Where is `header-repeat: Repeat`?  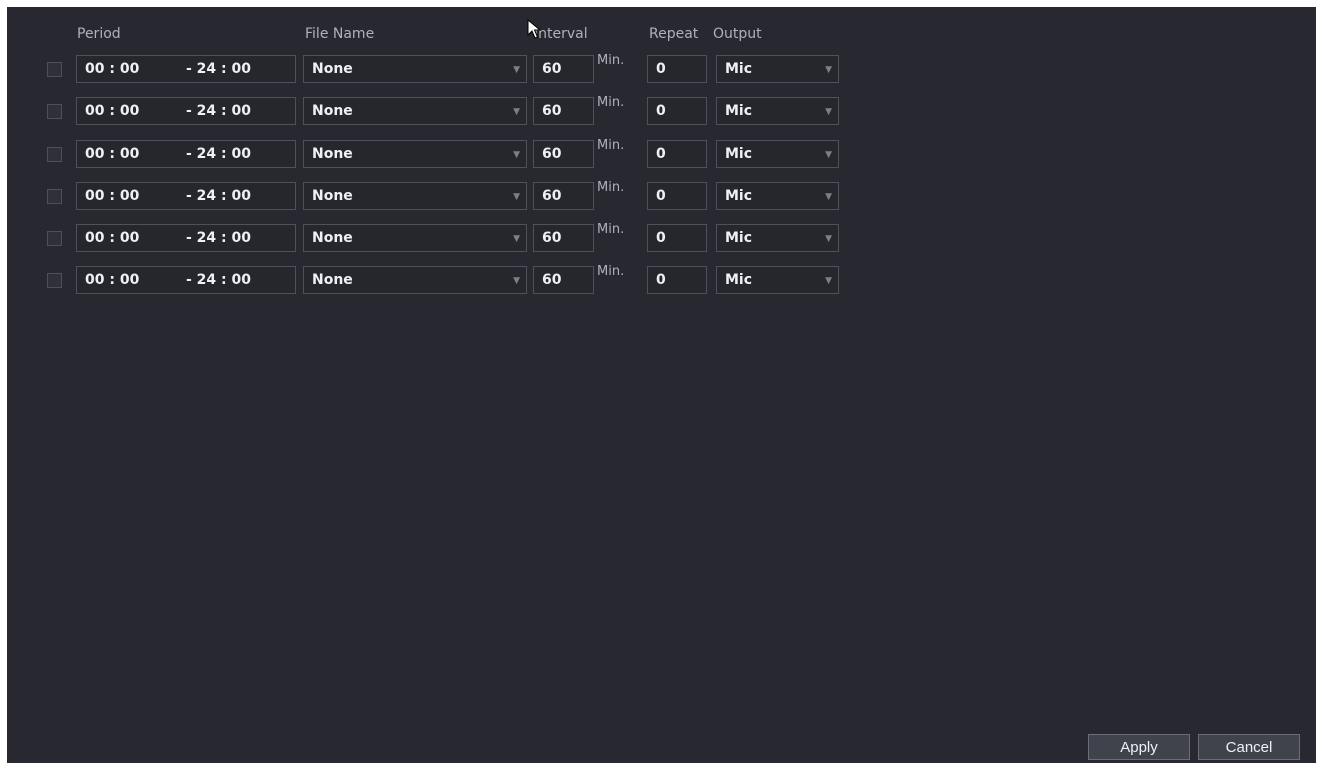 header-repeat: Repeat is located at coordinates (674, 34).